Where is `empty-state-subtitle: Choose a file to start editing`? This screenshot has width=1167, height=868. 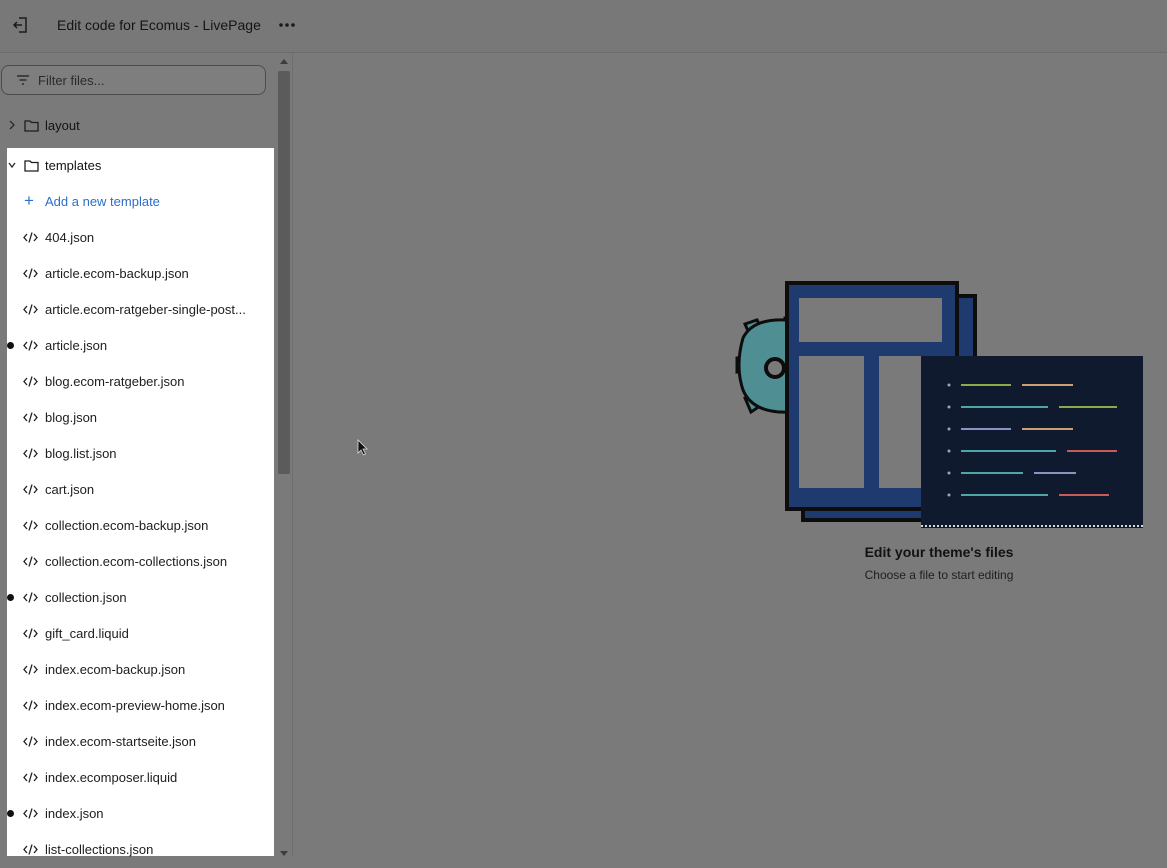 empty-state-subtitle: Choose a file to start editing is located at coordinates (939, 575).